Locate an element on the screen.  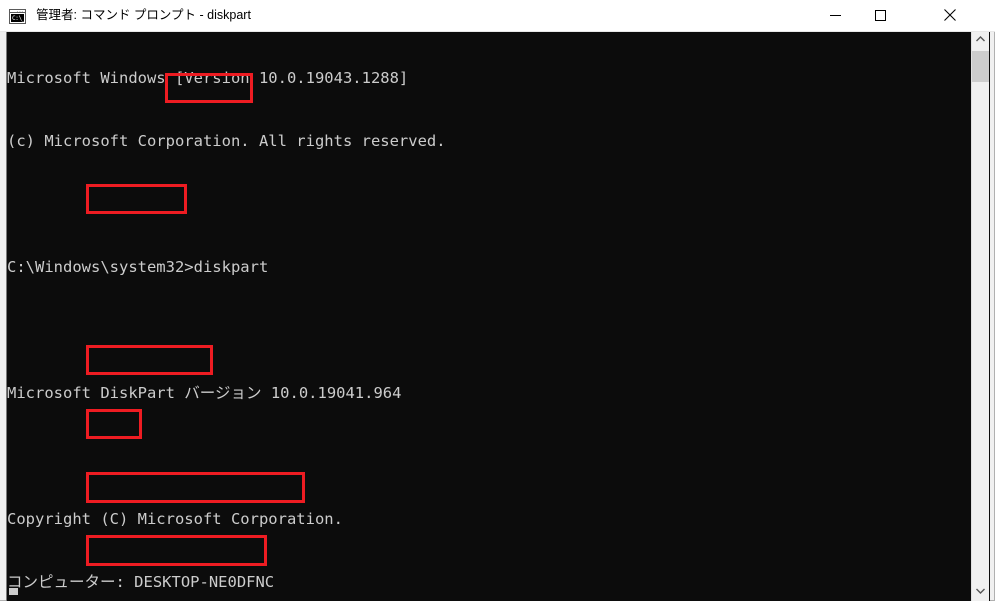
scroll-down-button is located at coordinates (980, 592).